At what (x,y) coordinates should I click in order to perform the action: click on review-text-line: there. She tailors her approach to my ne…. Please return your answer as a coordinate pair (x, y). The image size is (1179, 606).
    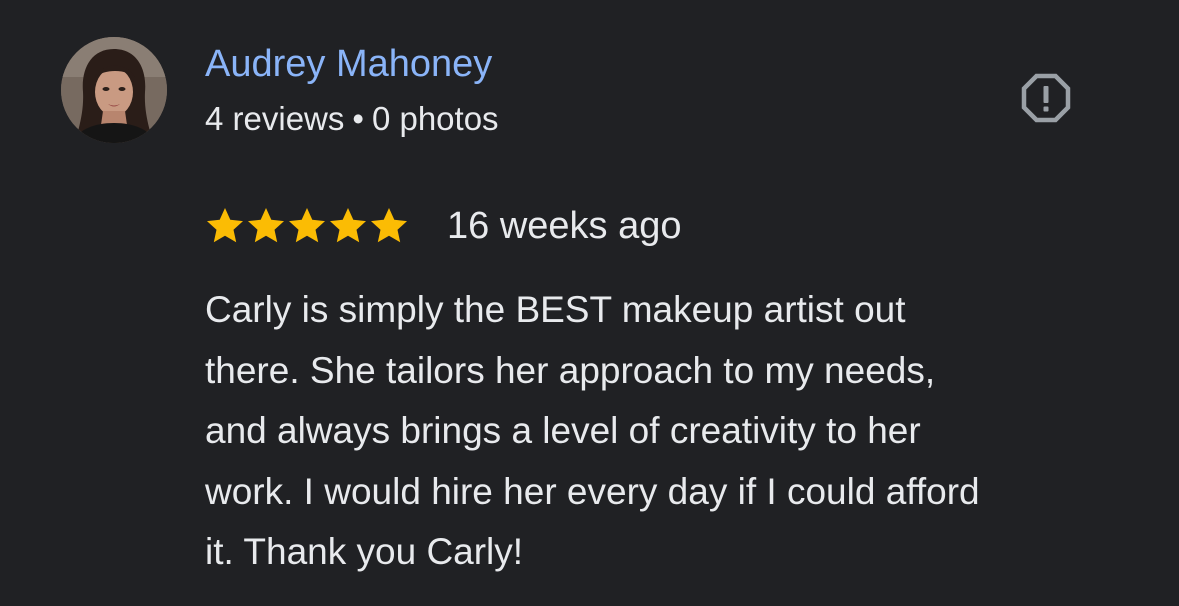
    Looking at the image, I should click on (570, 370).